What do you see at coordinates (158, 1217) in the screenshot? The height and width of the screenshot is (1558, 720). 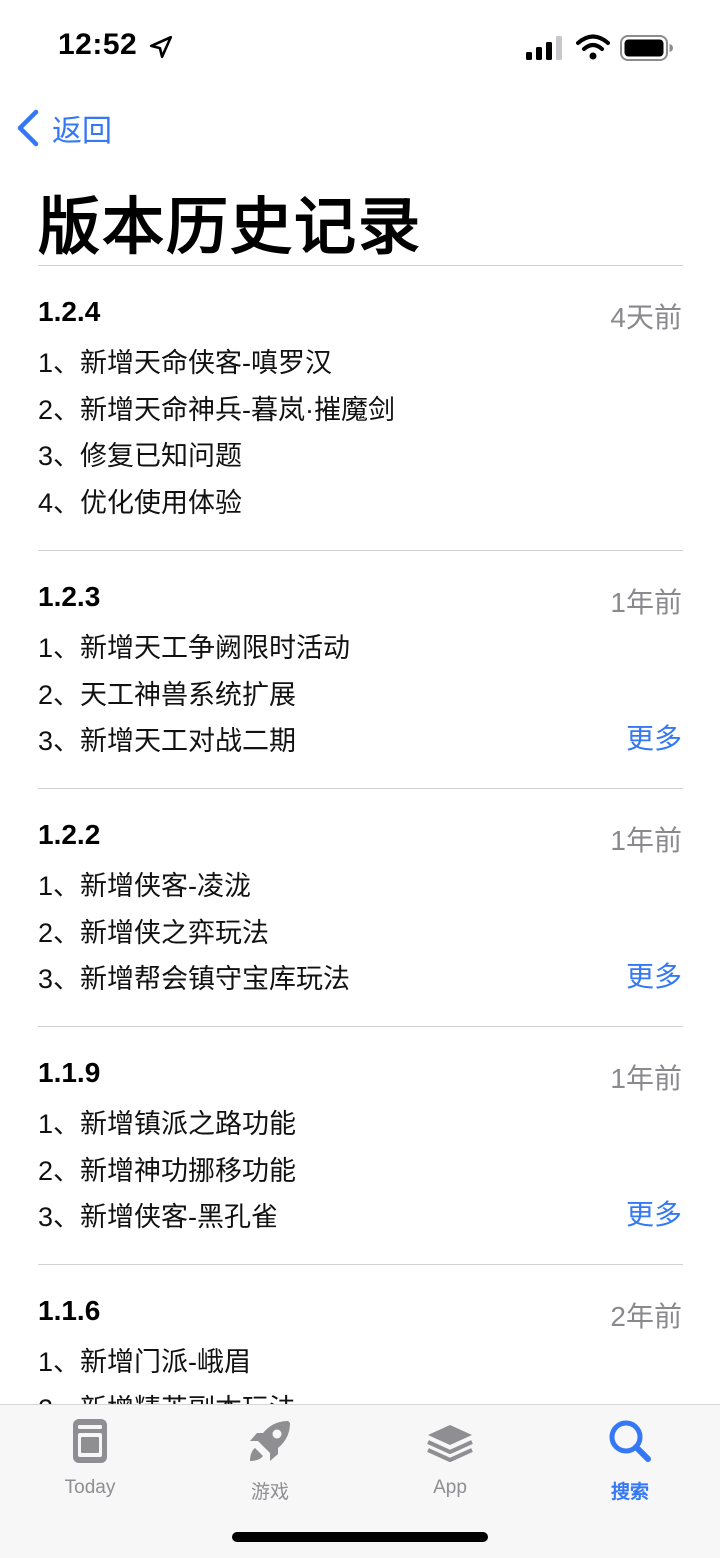 I see `release-note: 3、新增侠客-黑孔雀` at bounding box center [158, 1217].